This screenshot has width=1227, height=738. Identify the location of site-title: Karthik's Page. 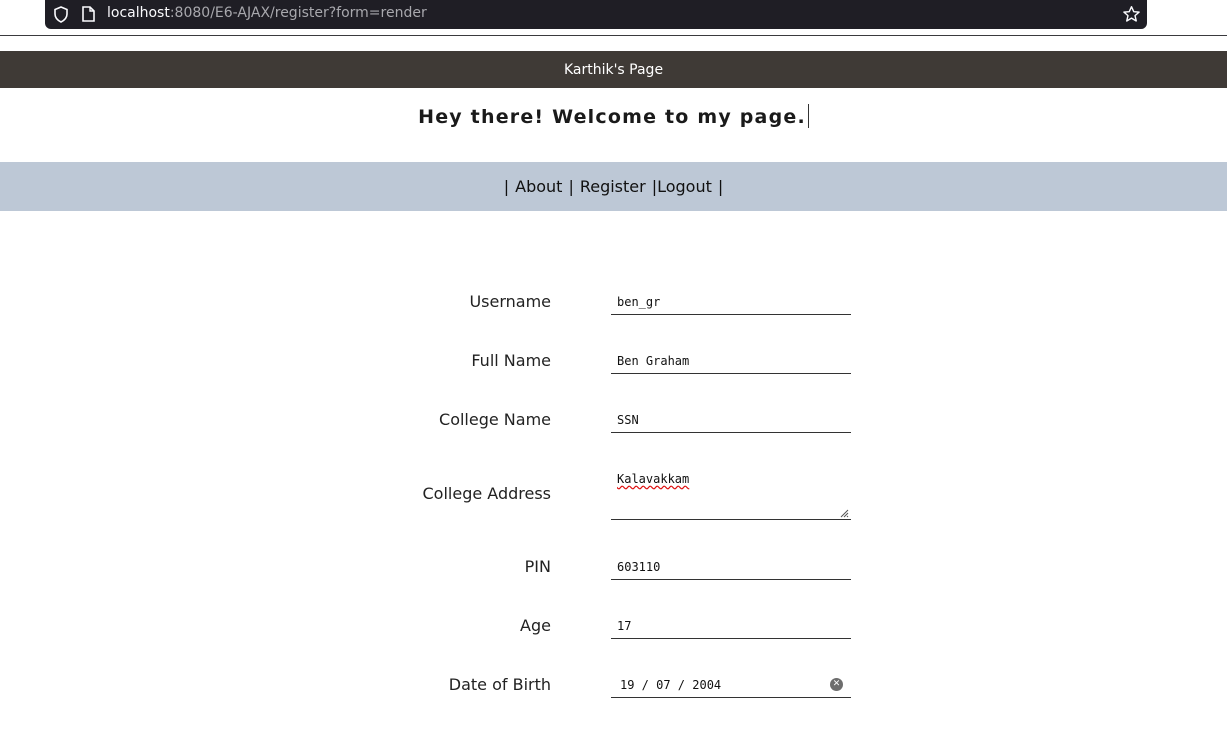
(613, 69).